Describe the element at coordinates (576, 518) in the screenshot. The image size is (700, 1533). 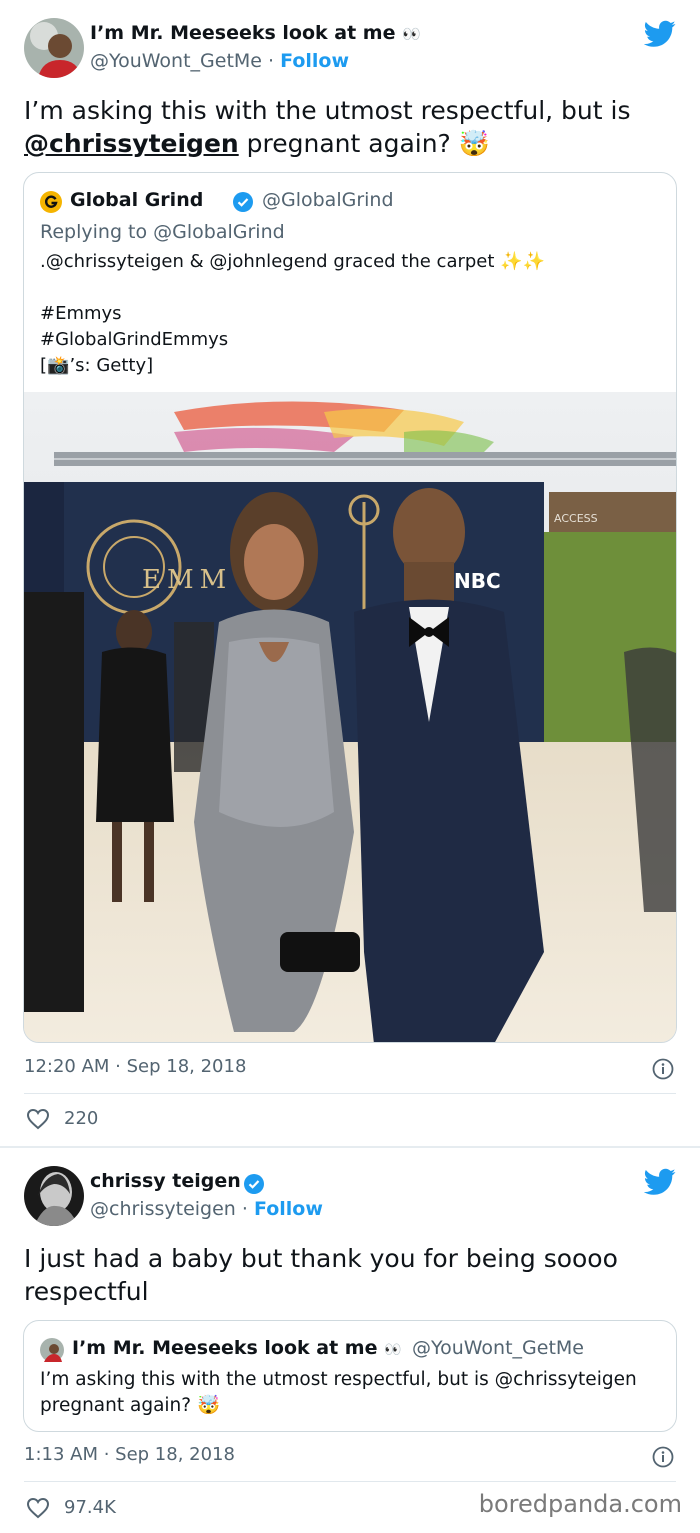
I see `backdrop-sign-access: ACCESS` at that location.